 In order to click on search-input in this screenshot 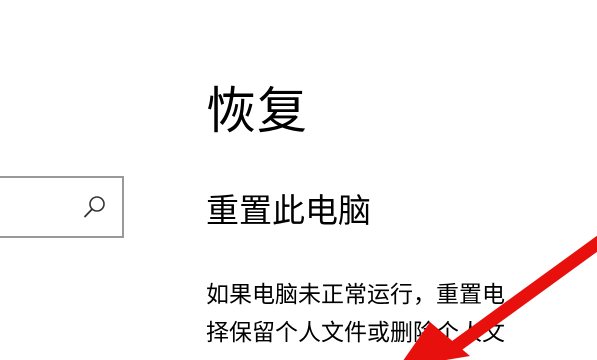, I will do `click(40, 207)`.